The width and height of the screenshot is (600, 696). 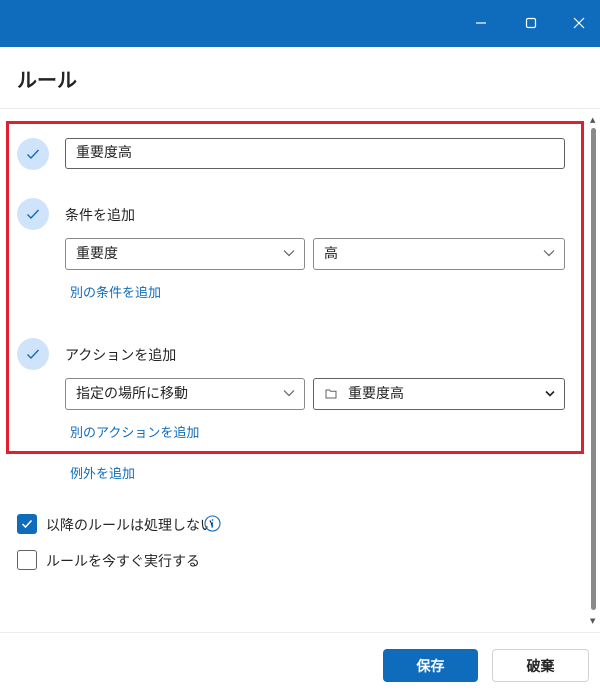 I want to click on close-button, so click(x=579, y=23).